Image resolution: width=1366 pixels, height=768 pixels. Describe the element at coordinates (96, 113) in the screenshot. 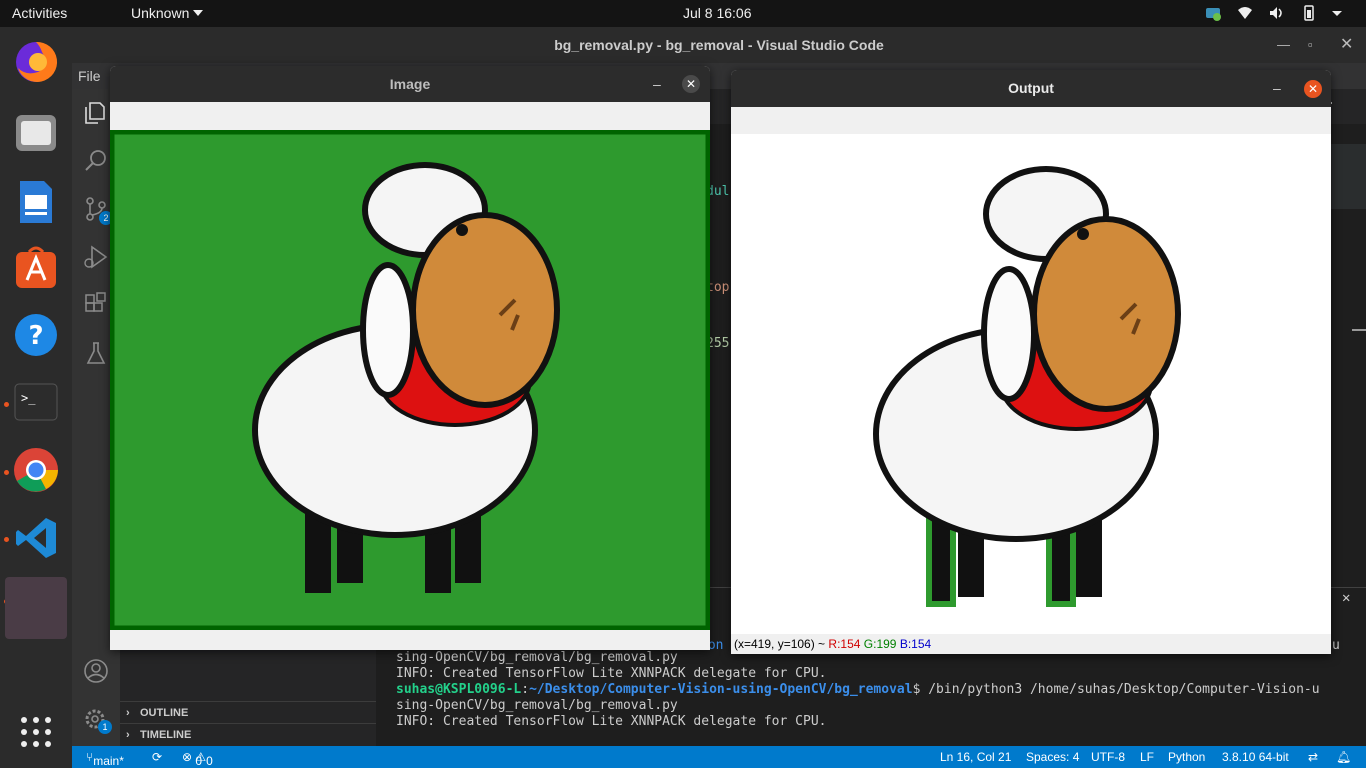

I see `explorer-icon` at that location.